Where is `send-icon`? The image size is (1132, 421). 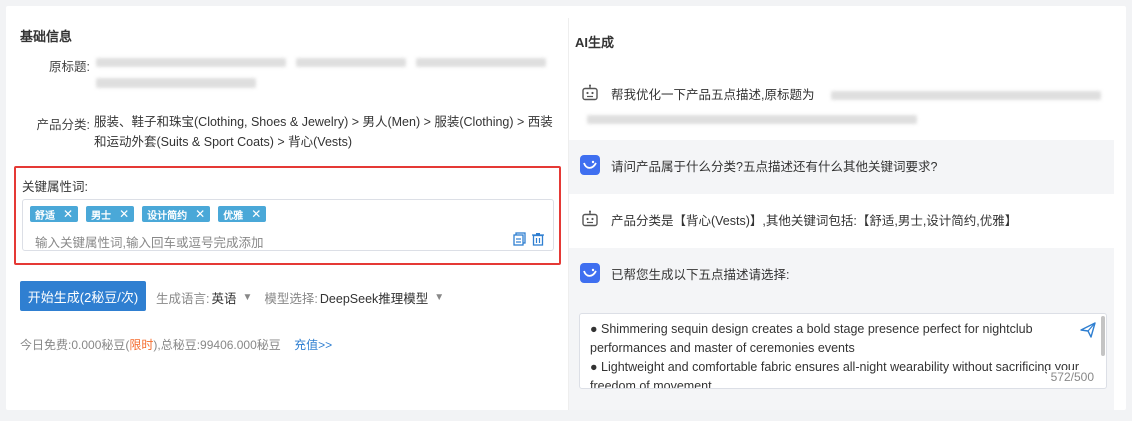 send-icon is located at coordinates (1088, 331).